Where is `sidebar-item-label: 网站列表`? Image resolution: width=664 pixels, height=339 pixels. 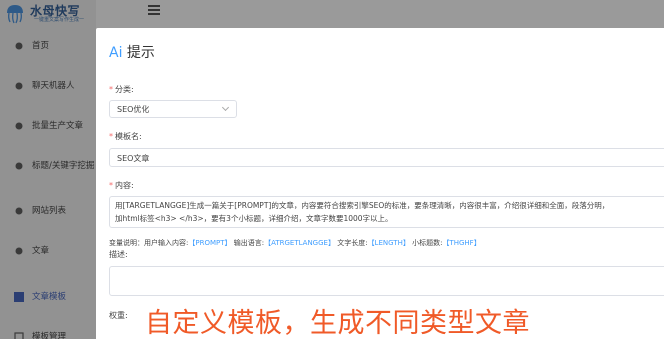
sidebar-item-label: 网站列表 is located at coordinates (49, 211).